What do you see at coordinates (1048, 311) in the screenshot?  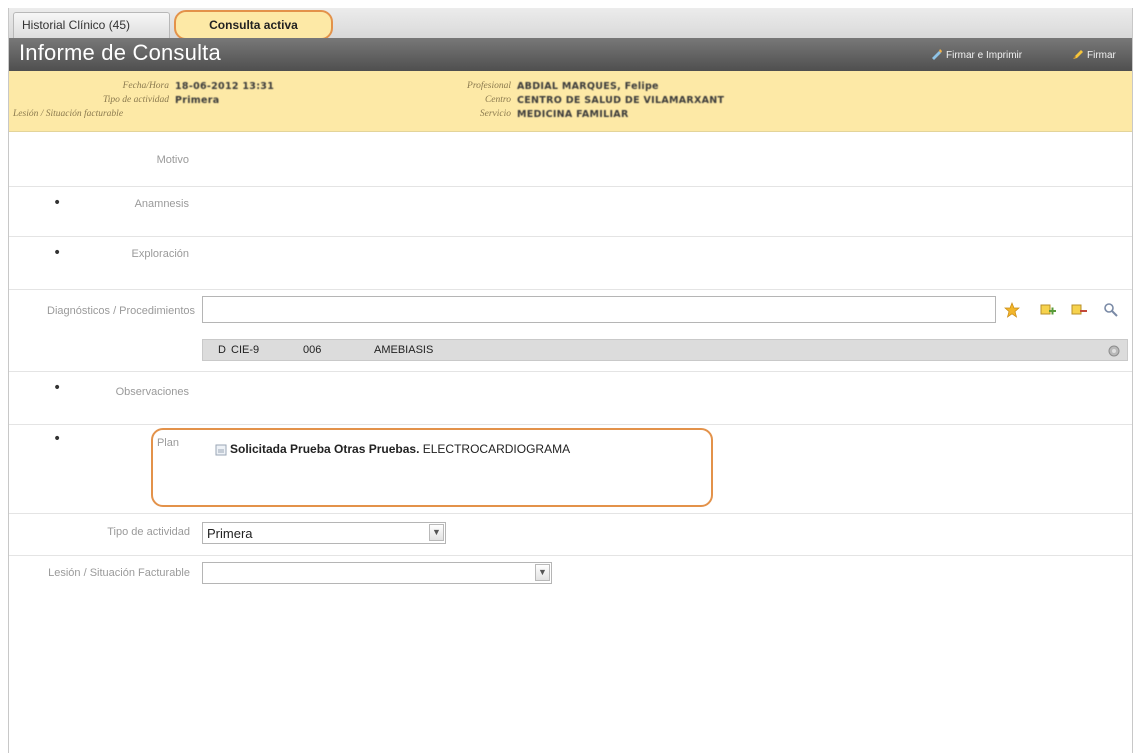 I see `add-code-icon` at bounding box center [1048, 311].